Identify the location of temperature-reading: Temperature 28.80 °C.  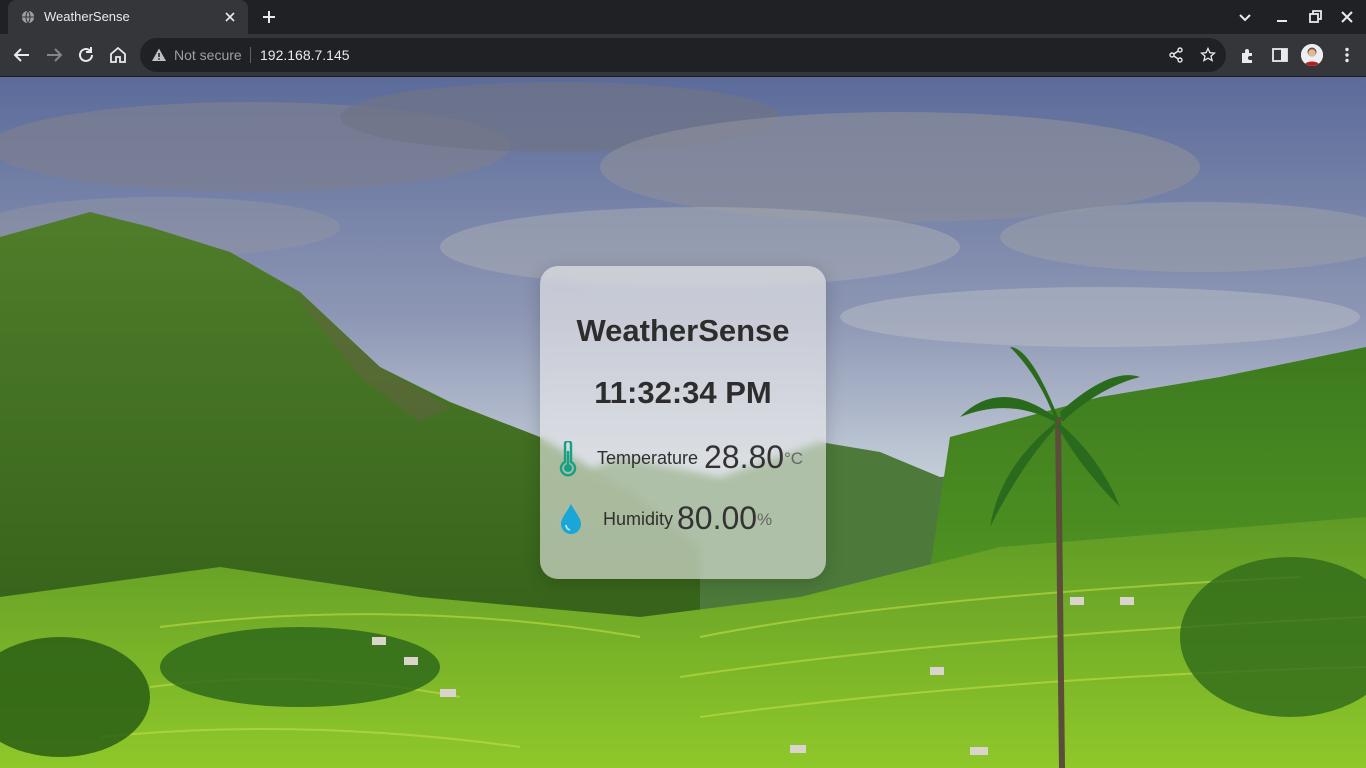
(683, 459).